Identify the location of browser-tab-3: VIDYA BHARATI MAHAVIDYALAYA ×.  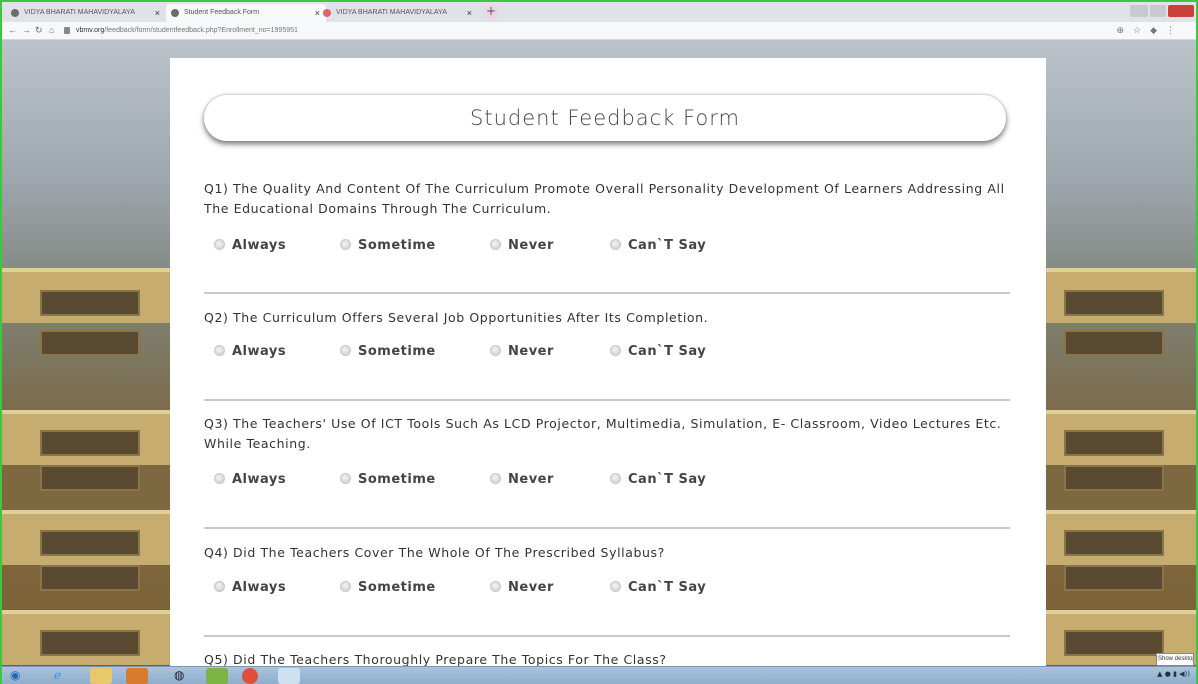
(398, 13).